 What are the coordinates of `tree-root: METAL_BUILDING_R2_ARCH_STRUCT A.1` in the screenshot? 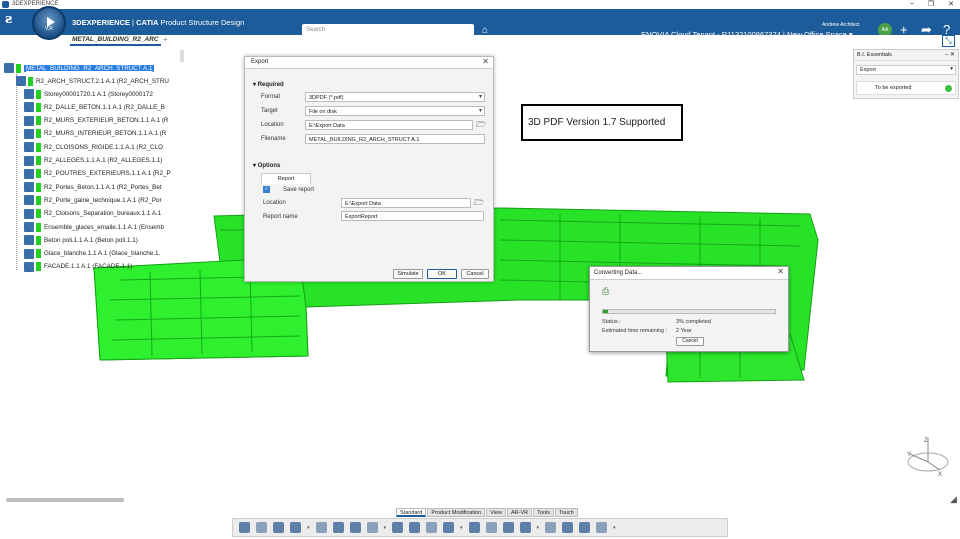 It's located at (79, 68).